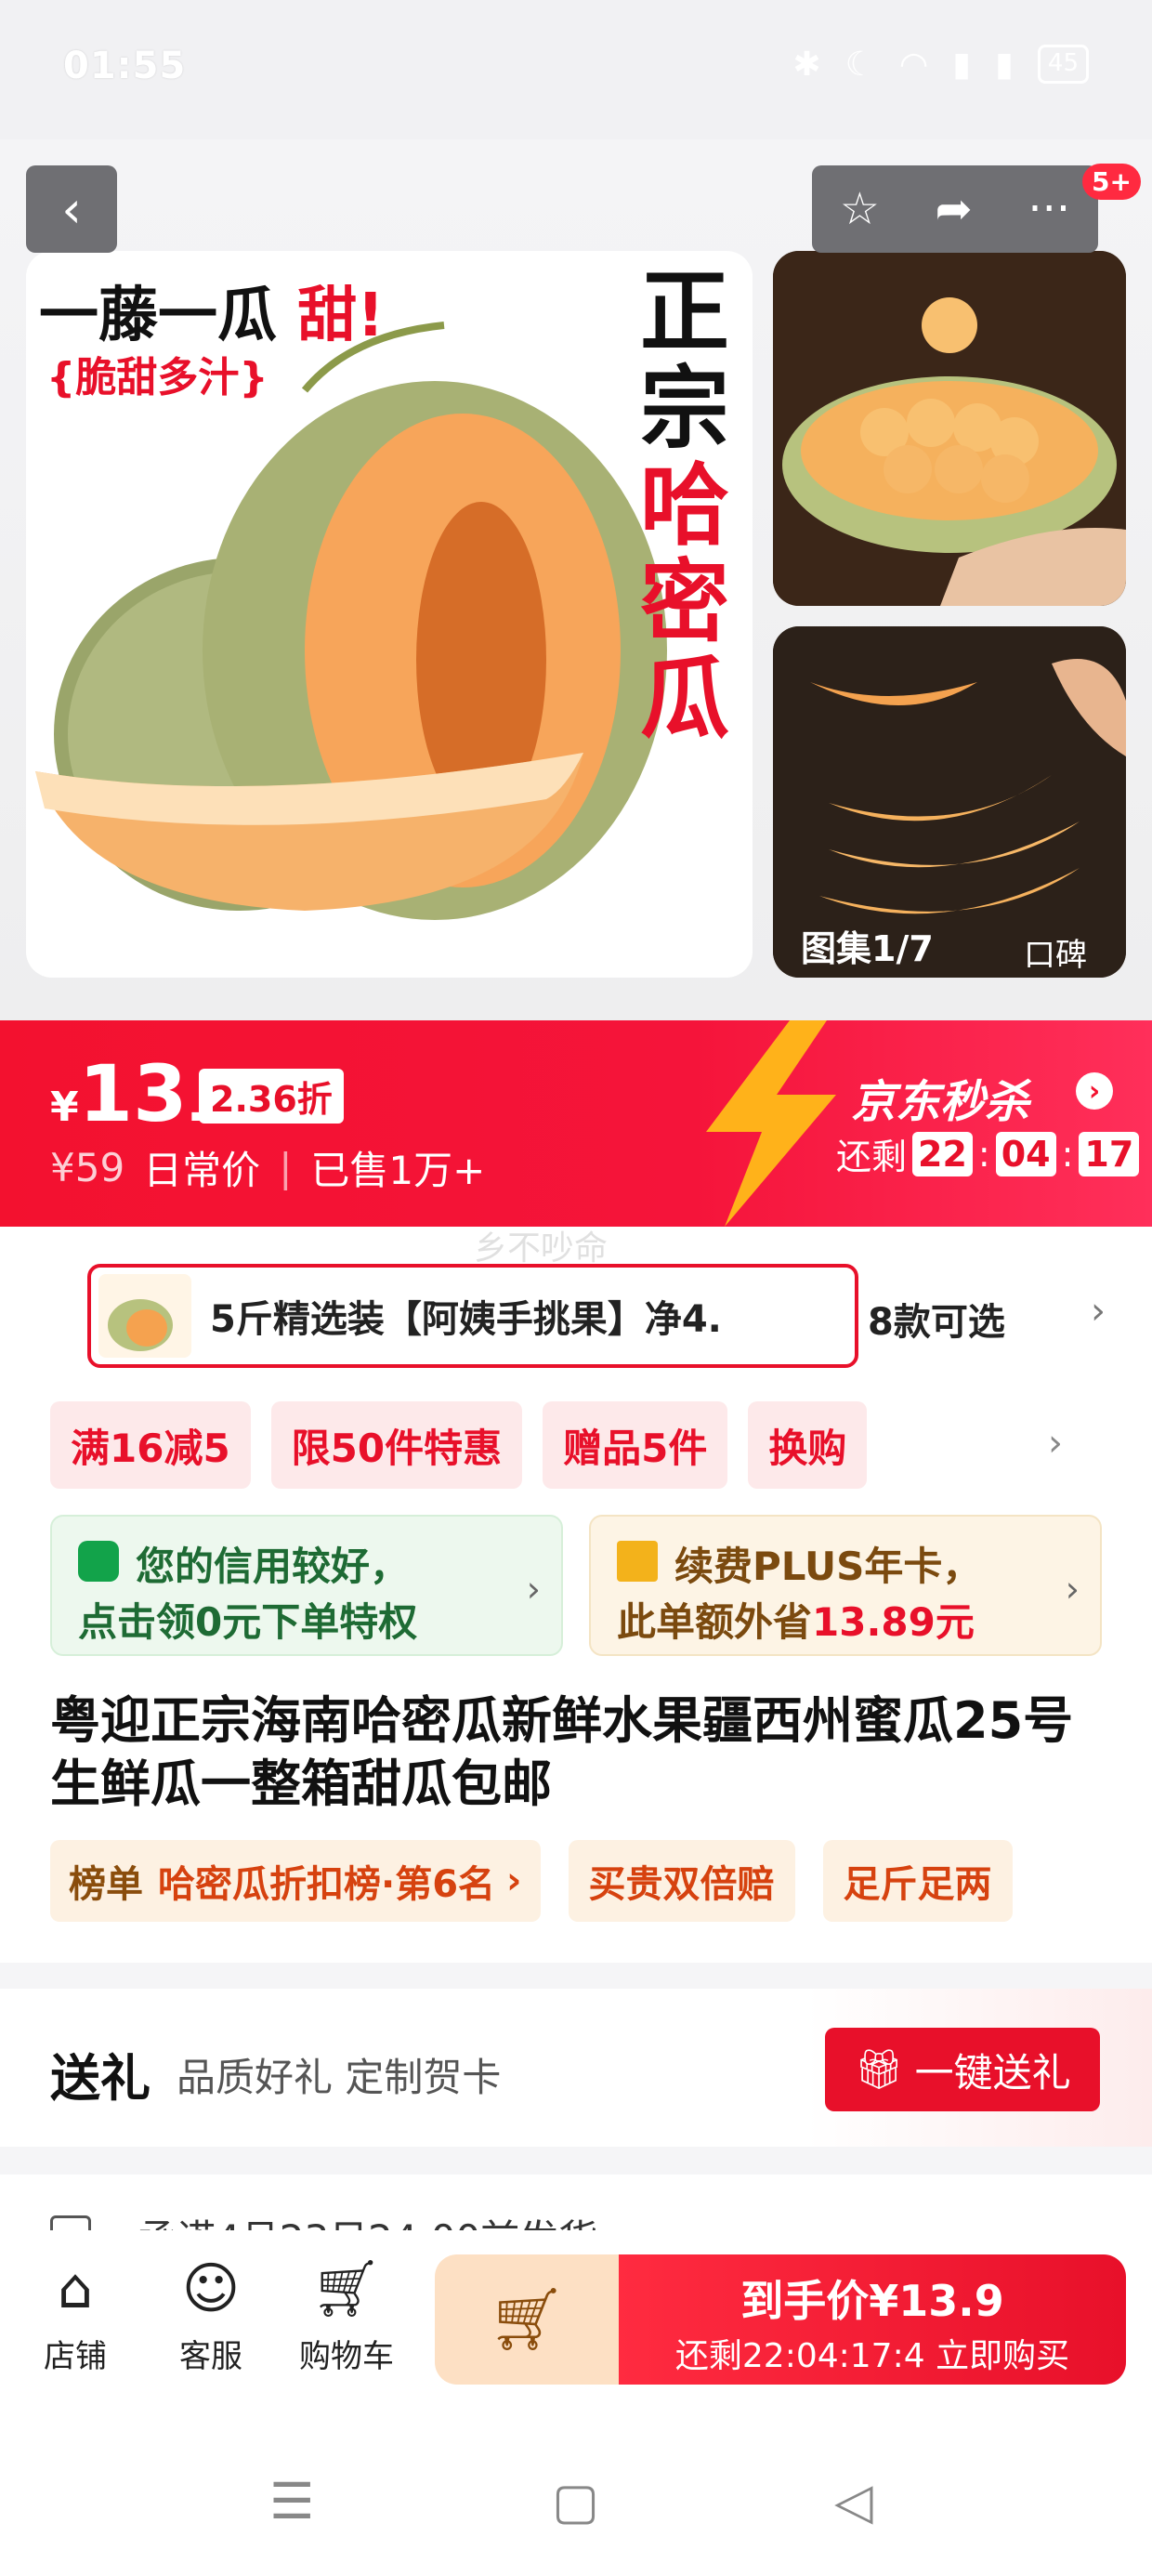 The height and width of the screenshot is (2576, 1152). Describe the element at coordinates (637, 1561) in the screenshot. I see `crown-icon` at that location.